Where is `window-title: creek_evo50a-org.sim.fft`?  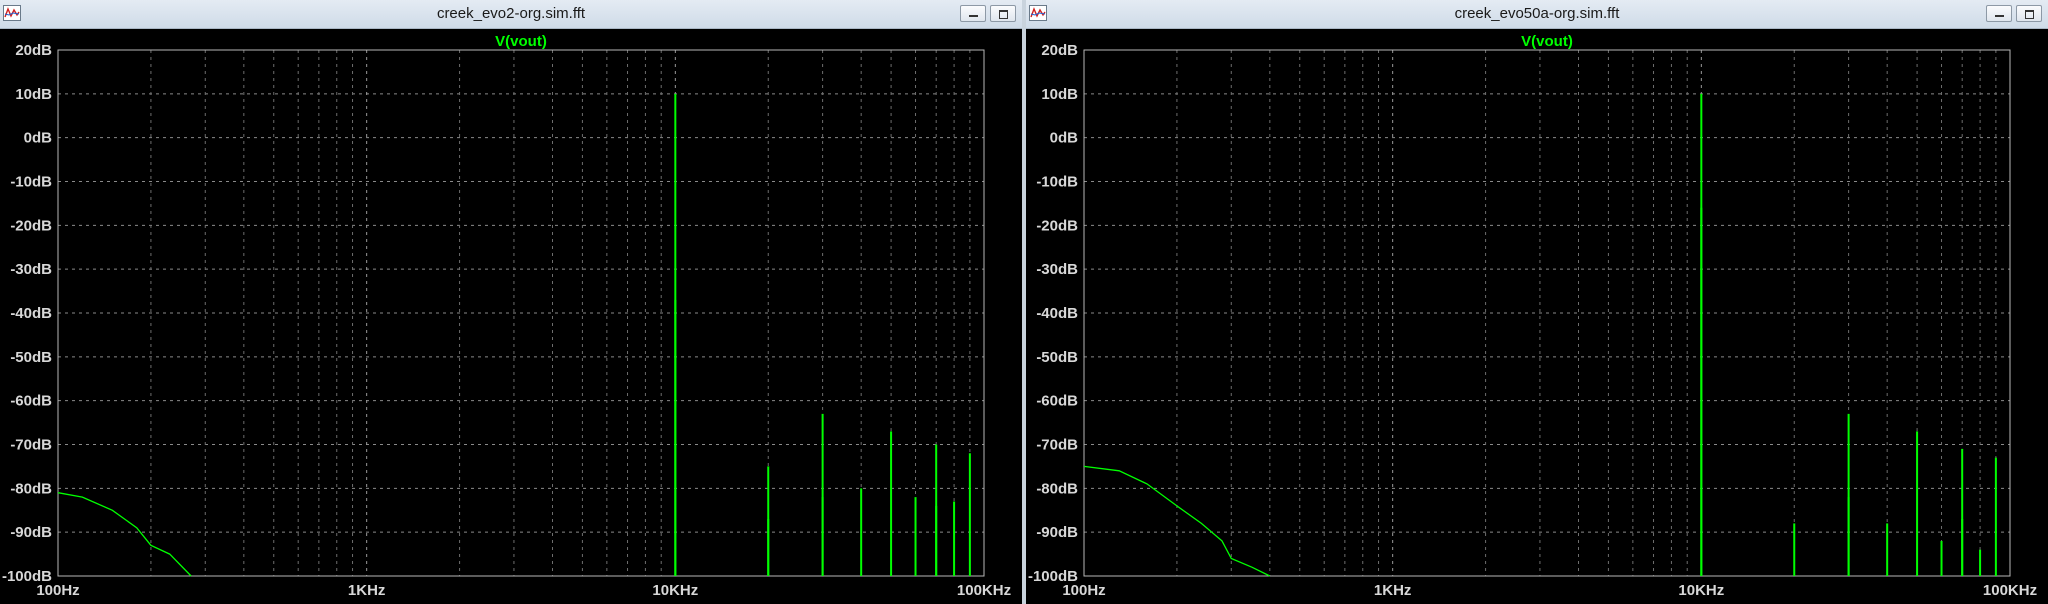
window-title: creek_evo50a-org.sim.fft is located at coordinates (1537, 13).